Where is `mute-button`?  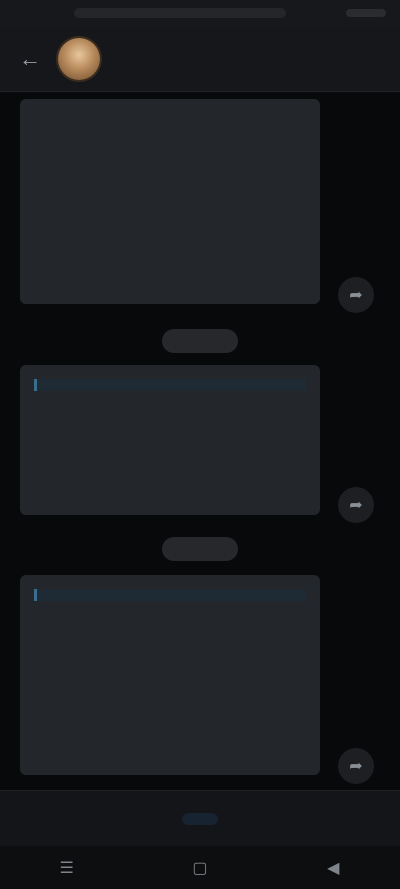 mute-button is located at coordinates (200, 819).